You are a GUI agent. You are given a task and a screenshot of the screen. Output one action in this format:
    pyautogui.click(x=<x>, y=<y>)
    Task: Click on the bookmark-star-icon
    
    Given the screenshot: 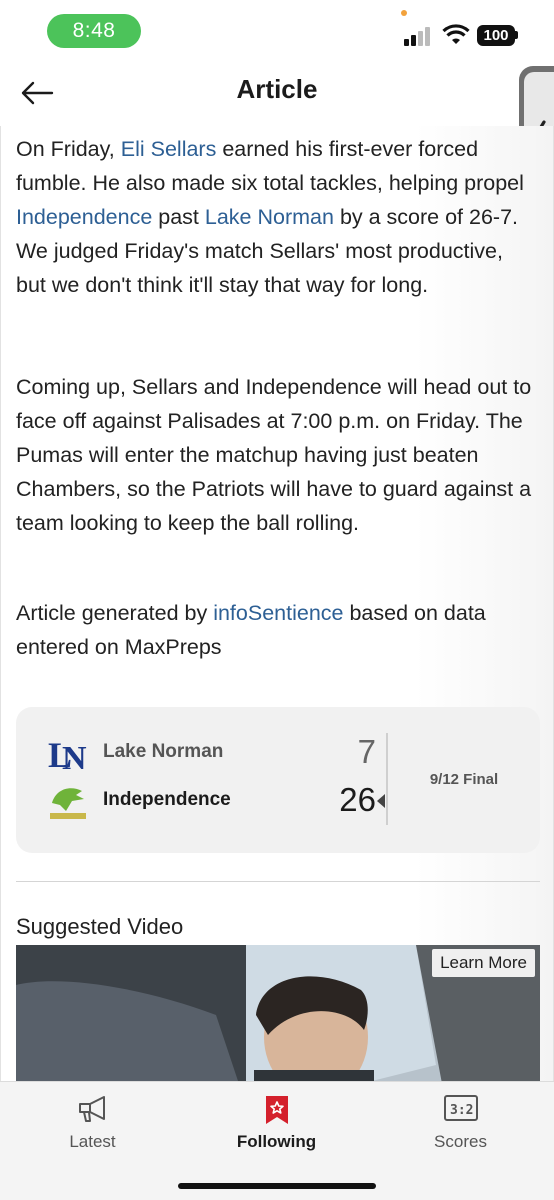 What is the action you would take?
    pyautogui.click(x=276, y=1110)
    